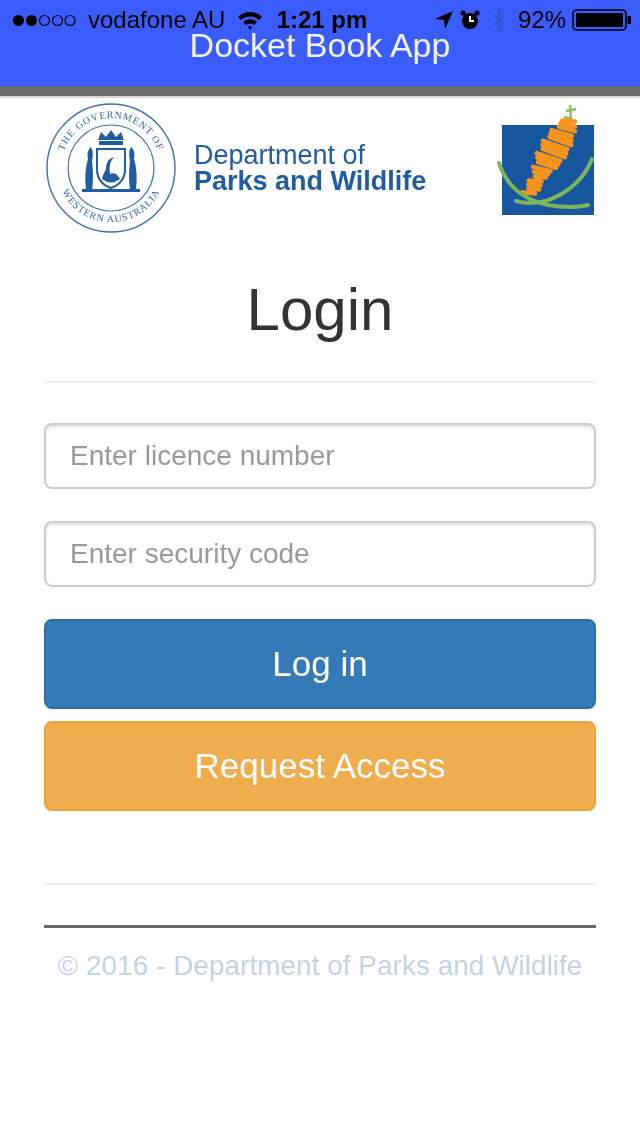  Describe the element at coordinates (469, 20) in the screenshot. I see `alarm-clock-icon` at that location.